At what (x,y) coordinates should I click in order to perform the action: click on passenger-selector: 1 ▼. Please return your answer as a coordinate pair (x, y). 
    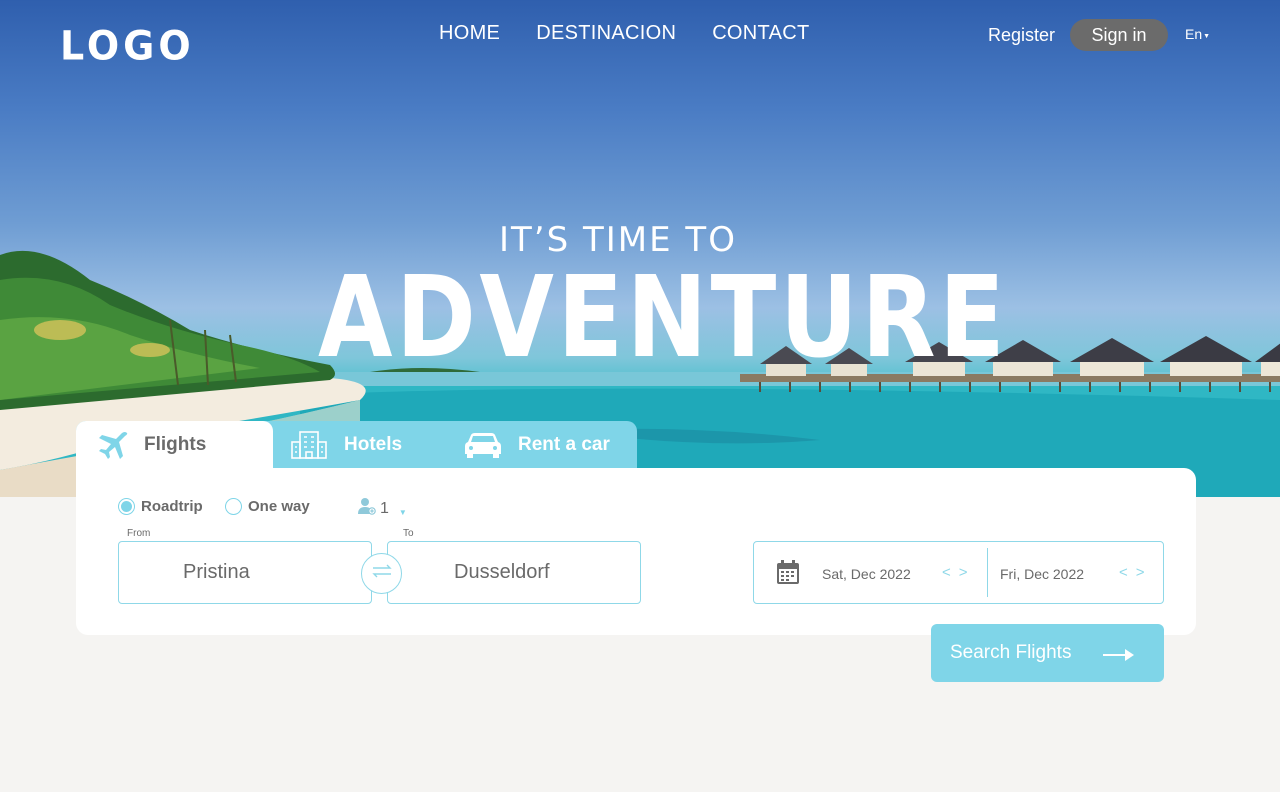
    Looking at the image, I should click on (382, 508).